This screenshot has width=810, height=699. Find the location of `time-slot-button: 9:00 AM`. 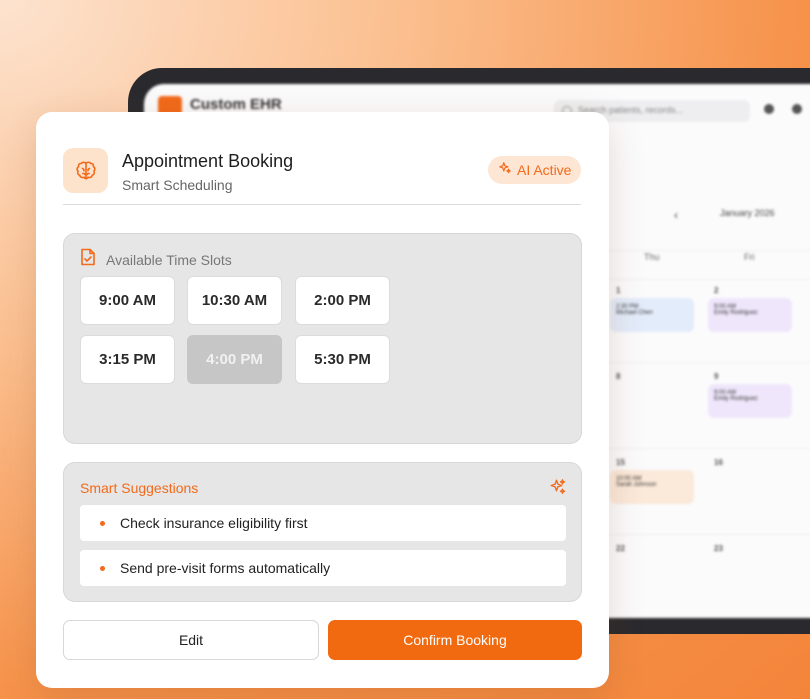

time-slot-button: 9:00 AM is located at coordinates (127, 300).